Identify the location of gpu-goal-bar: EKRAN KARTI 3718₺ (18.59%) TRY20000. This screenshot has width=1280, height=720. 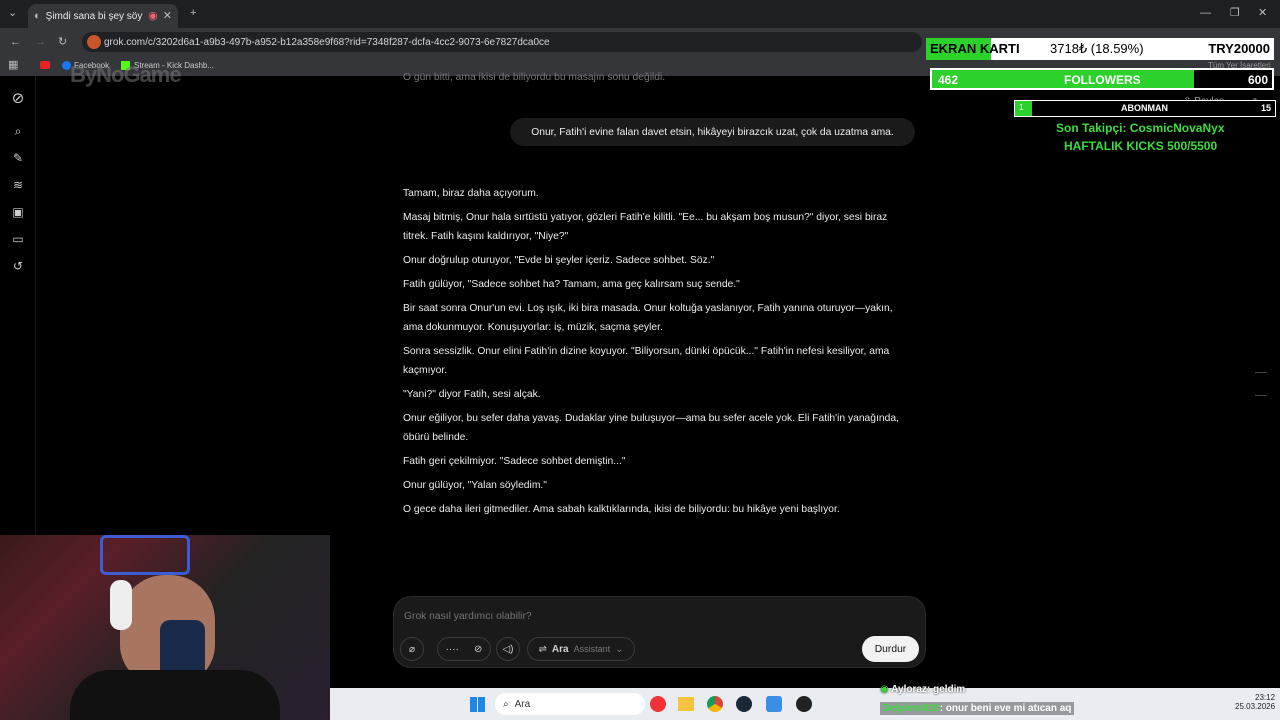
(1100, 49).